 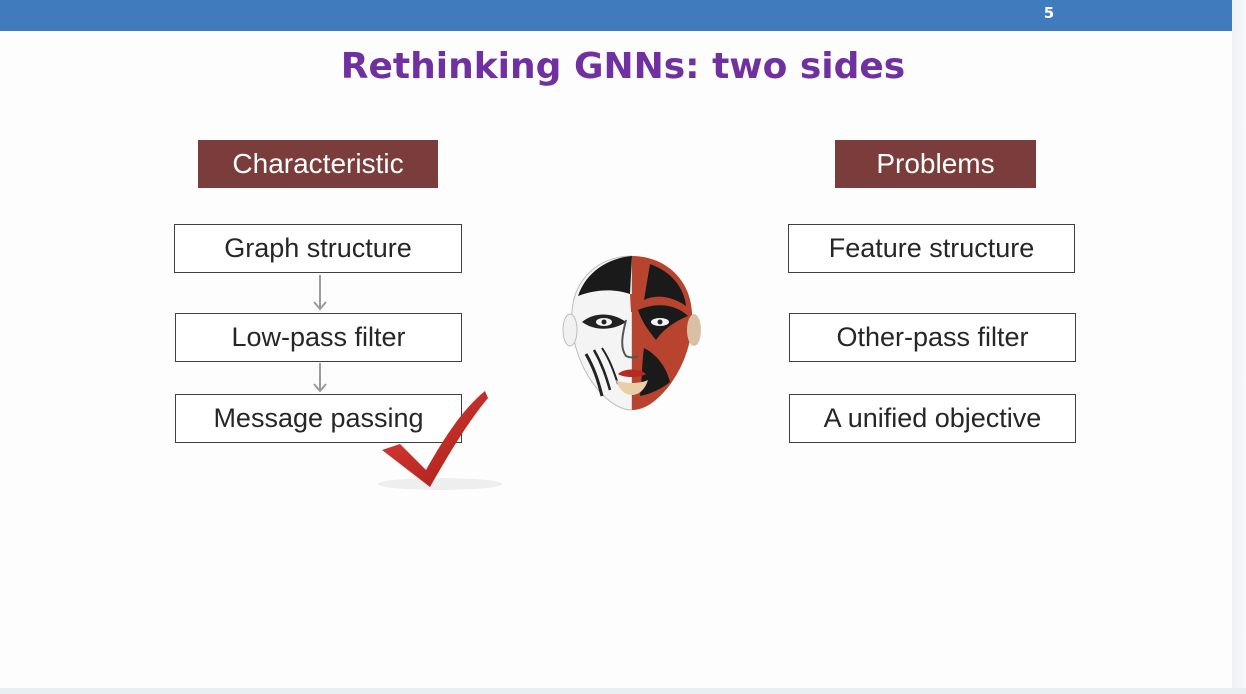 What do you see at coordinates (932, 337) in the screenshot?
I see `other-pass-filter-box: Other-pass filter` at bounding box center [932, 337].